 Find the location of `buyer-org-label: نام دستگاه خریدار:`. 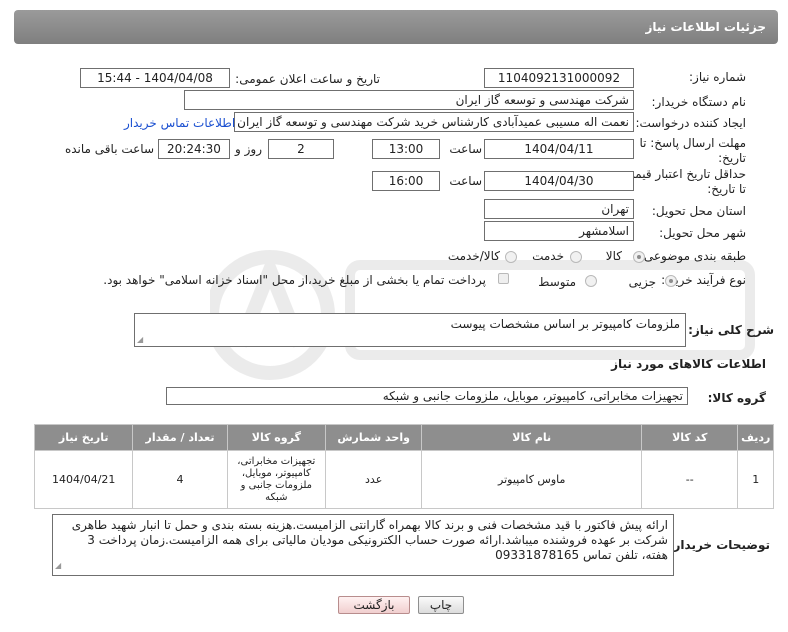

buyer-org-label: نام دستگاه خریدار: is located at coordinates (699, 102).